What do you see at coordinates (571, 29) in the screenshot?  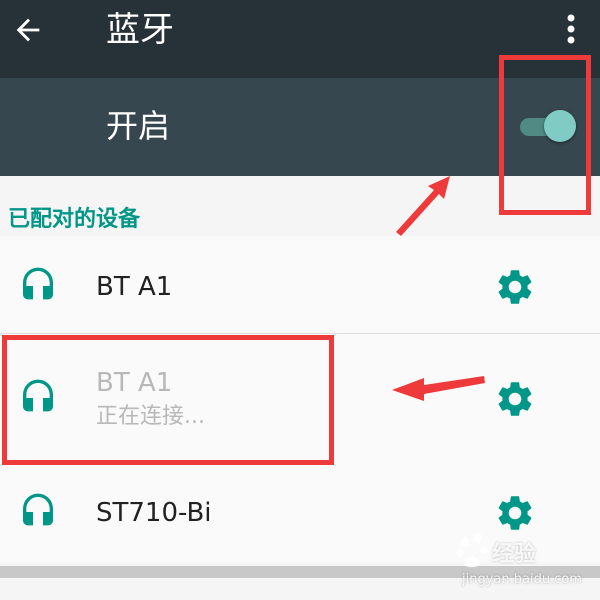 I see `more-vert-icon` at bounding box center [571, 29].